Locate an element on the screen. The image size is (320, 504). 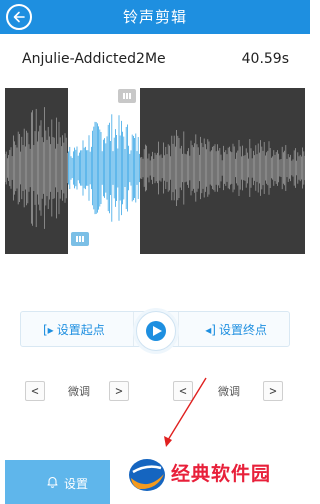
play-button is located at coordinates (156, 331).